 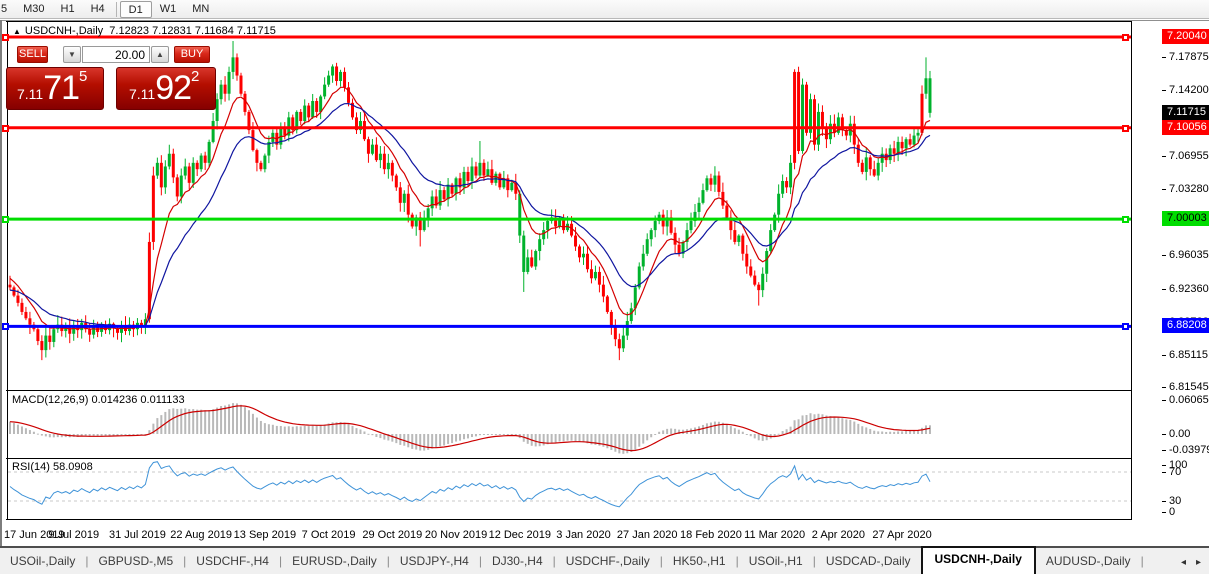 What do you see at coordinates (517, 562) in the screenshot?
I see `chart-tab-dj30-h4: DJ30-,H4` at bounding box center [517, 562].